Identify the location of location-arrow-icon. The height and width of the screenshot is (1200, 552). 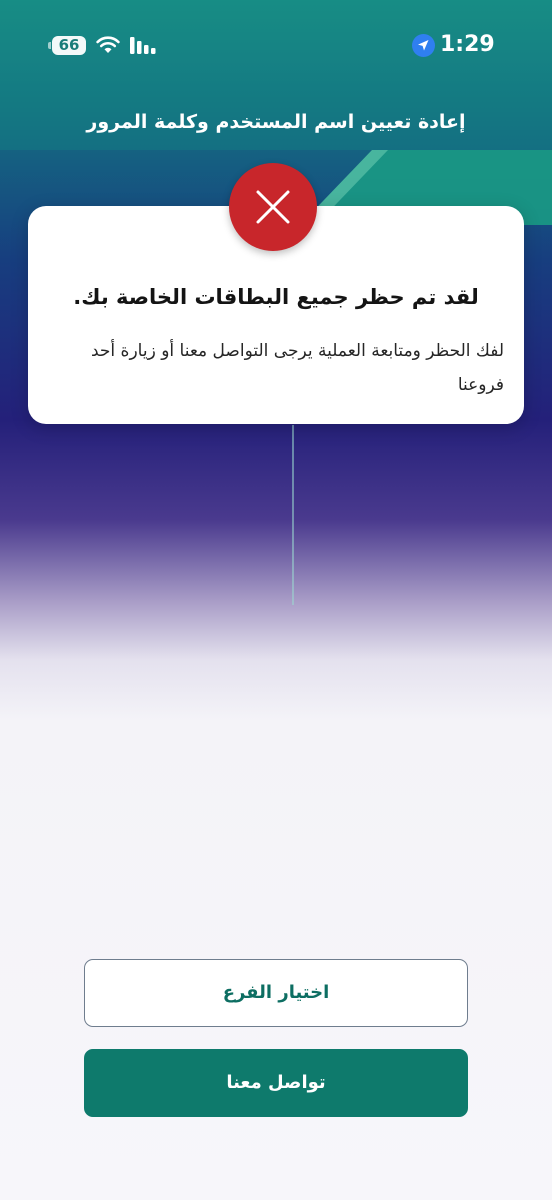
(423, 45).